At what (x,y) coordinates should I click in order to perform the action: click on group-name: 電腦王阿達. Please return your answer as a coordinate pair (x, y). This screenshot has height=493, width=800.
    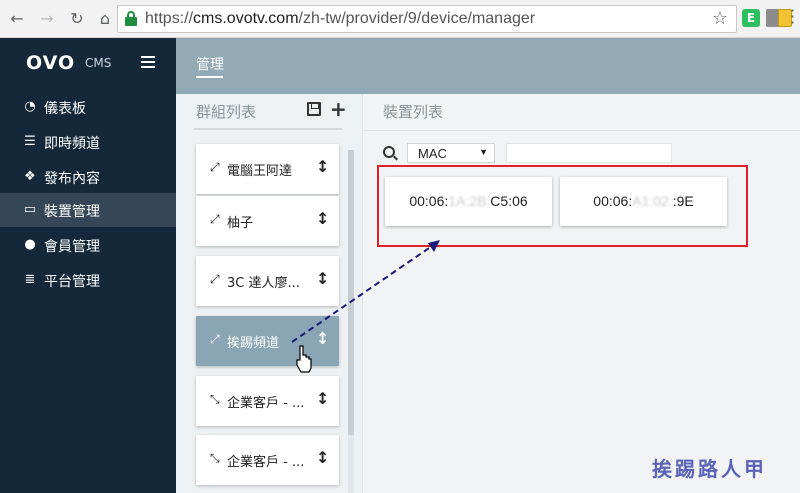
    Looking at the image, I should click on (260, 171).